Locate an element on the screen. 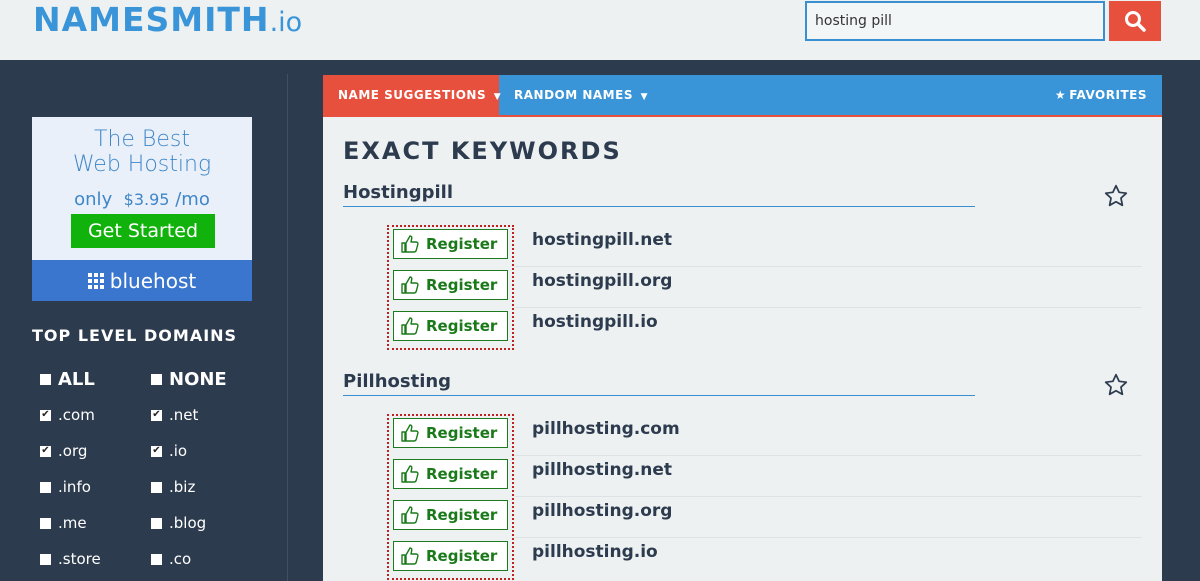 This screenshot has width=1200, height=581. section-heading: EXACT KEYWORDS is located at coordinates (482, 151).